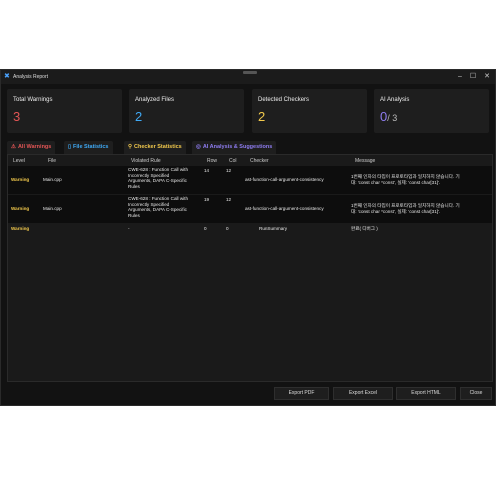 The width and height of the screenshot is (500, 500). What do you see at coordinates (19, 161) in the screenshot?
I see `header-level: Level` at bounding box center [19, 161].